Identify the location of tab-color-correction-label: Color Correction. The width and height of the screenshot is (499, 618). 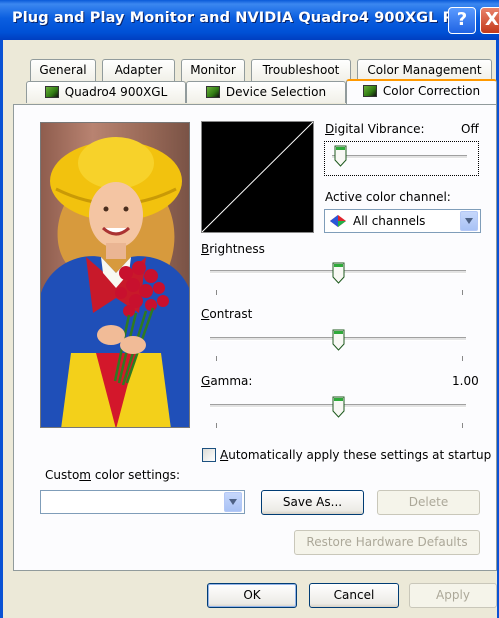
(431, 91).